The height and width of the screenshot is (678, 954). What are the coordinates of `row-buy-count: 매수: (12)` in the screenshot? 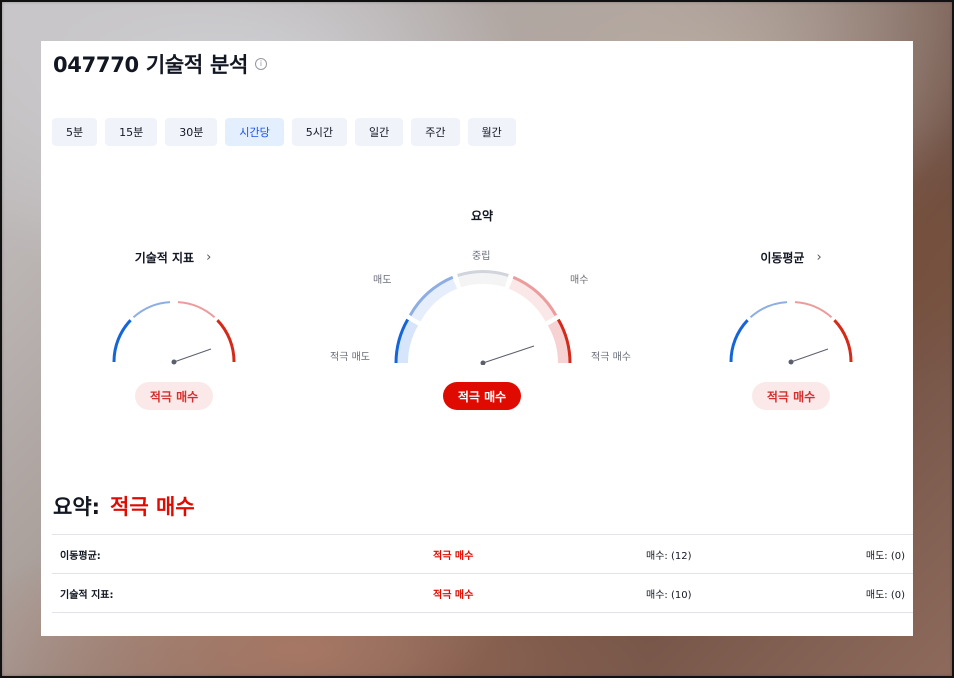 It's located at (669, 556).